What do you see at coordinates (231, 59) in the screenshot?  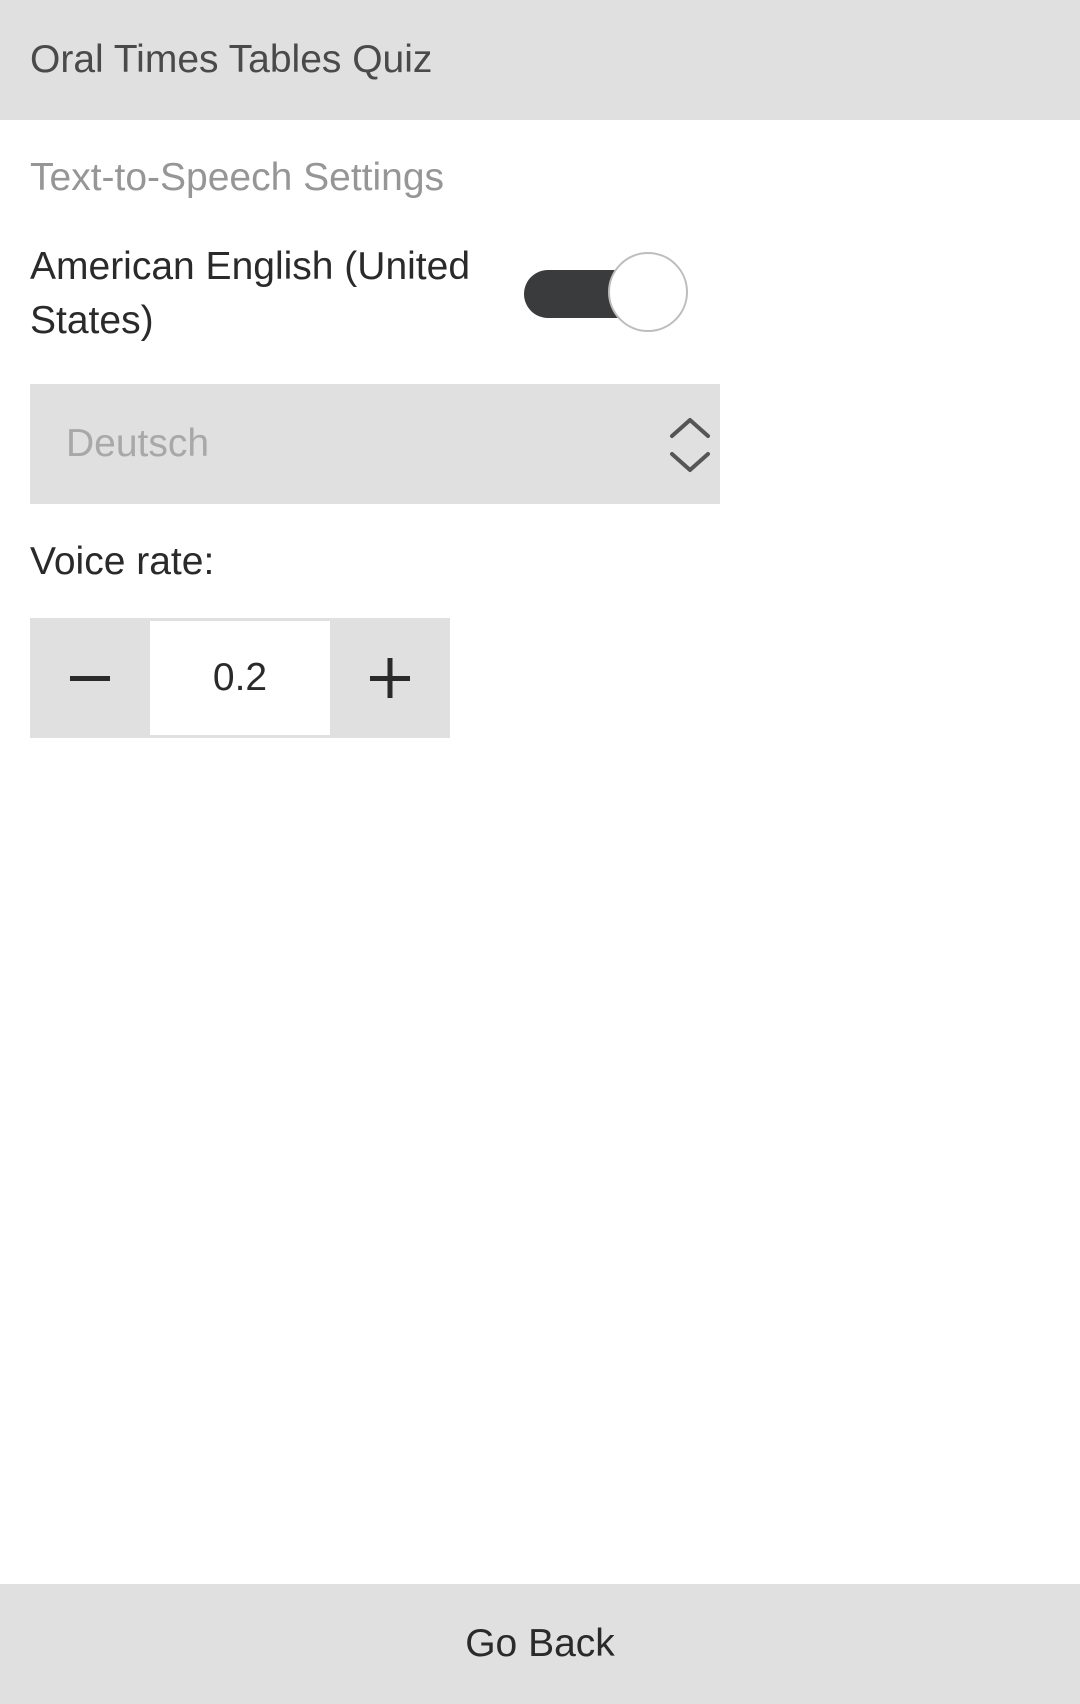 I see `app-title: Oral Times Tables Quiz` at bounding box center [231, 59].